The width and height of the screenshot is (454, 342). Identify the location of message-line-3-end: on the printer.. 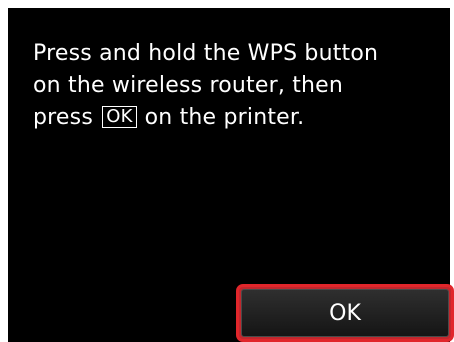
(224, 117).